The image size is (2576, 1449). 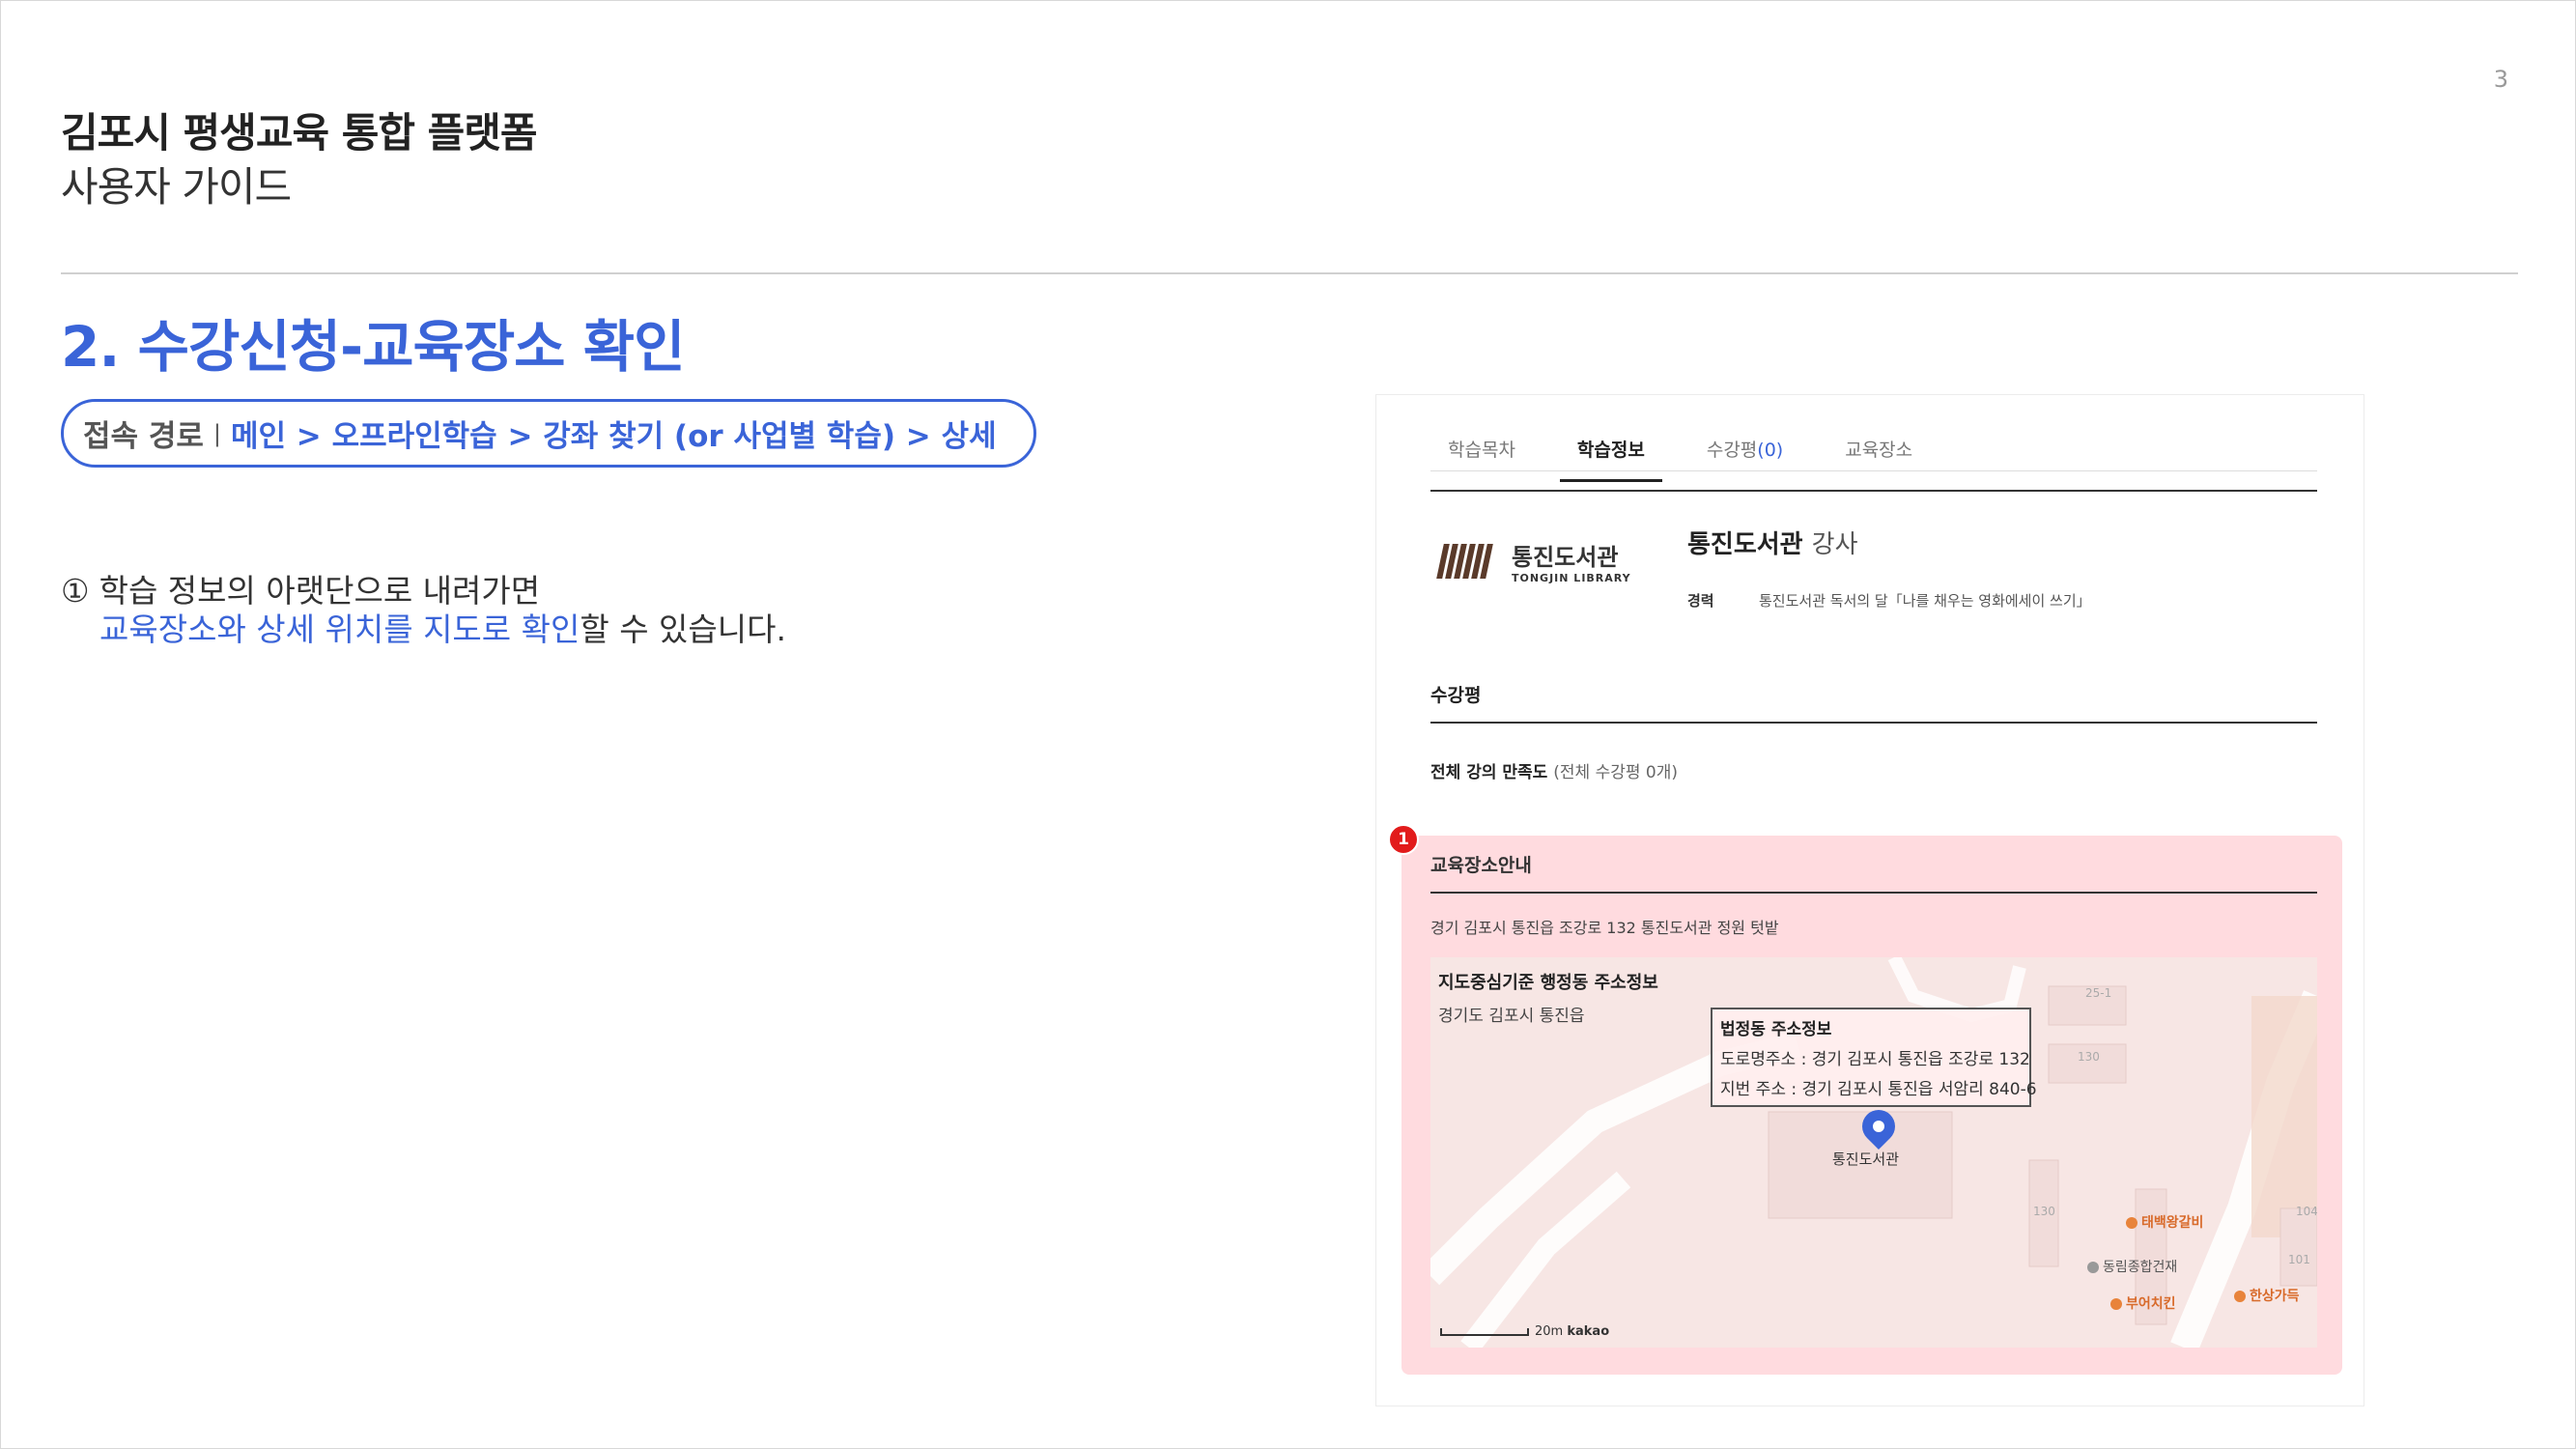 What do you see at coordinates (1484, 1331) in the screenshot?
I see `scale-bar` at bounding box center [1484, 1331].